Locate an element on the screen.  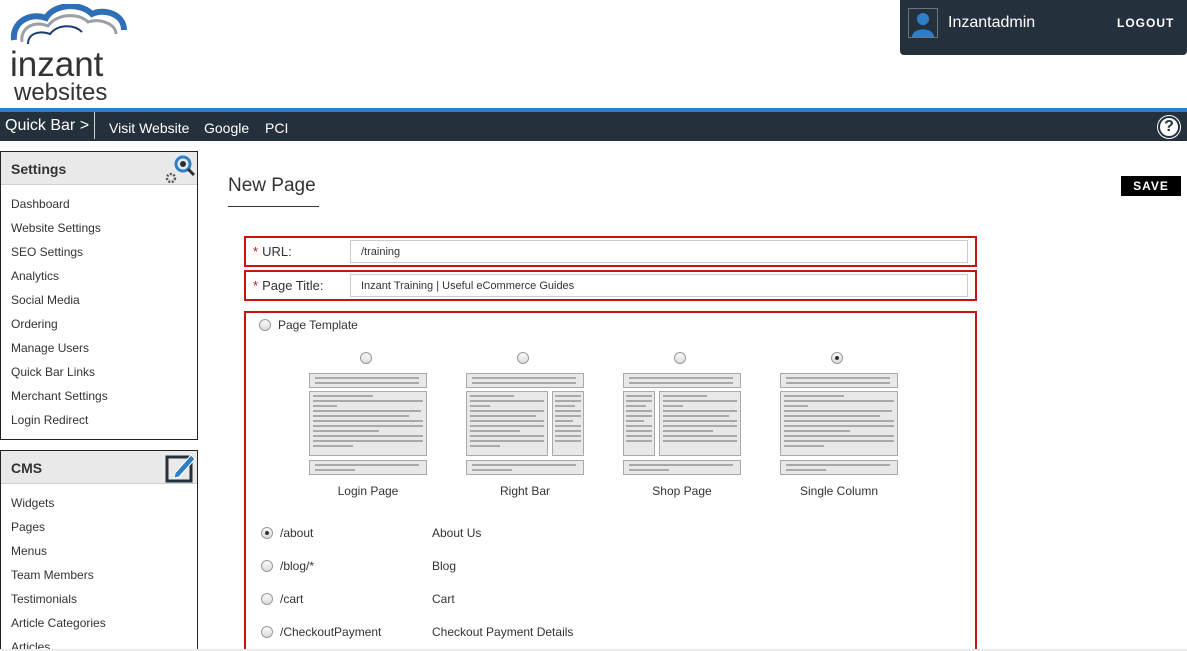
template-radio-shop-page is located at coordinates (680, 358).